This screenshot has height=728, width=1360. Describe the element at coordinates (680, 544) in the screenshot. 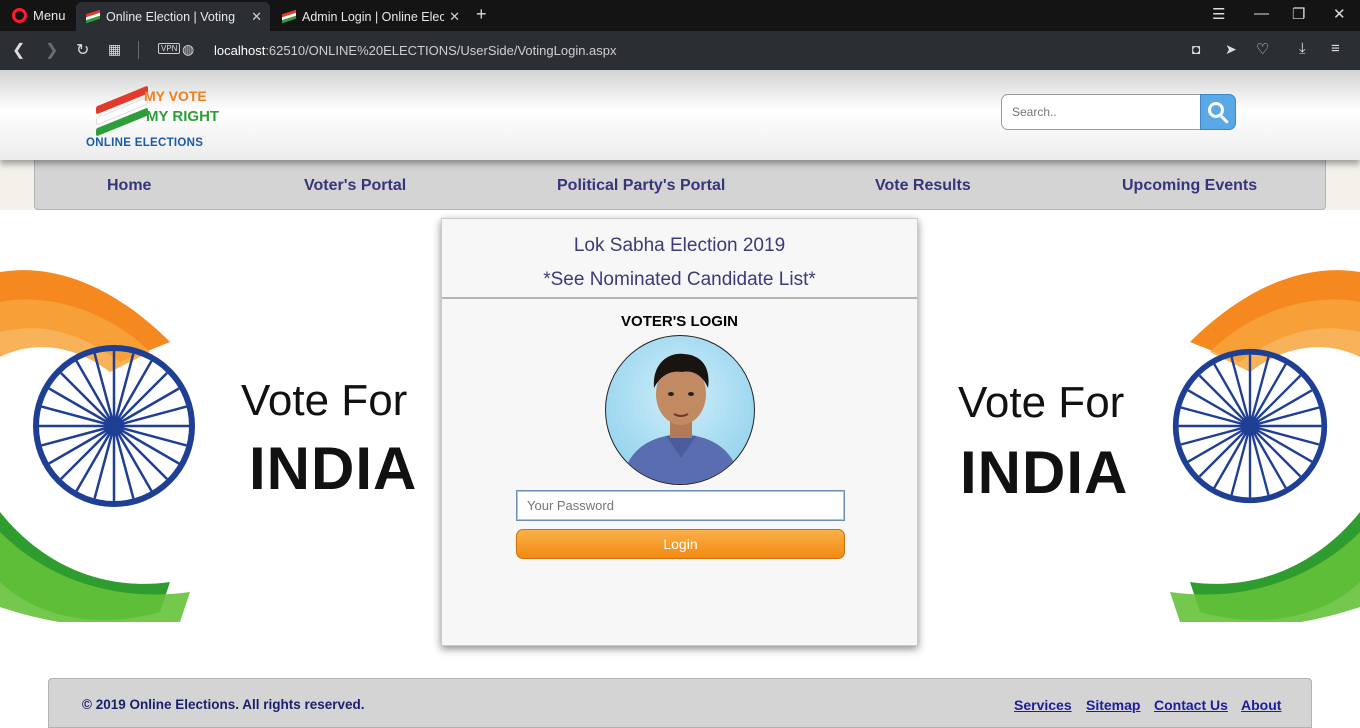

I see `login-button: Login` at that location.